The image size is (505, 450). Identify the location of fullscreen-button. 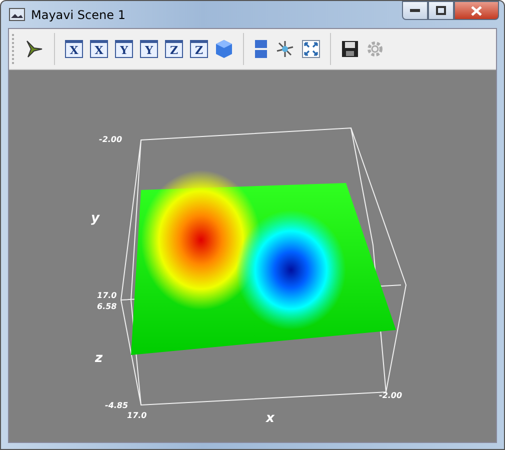
(311, 49).